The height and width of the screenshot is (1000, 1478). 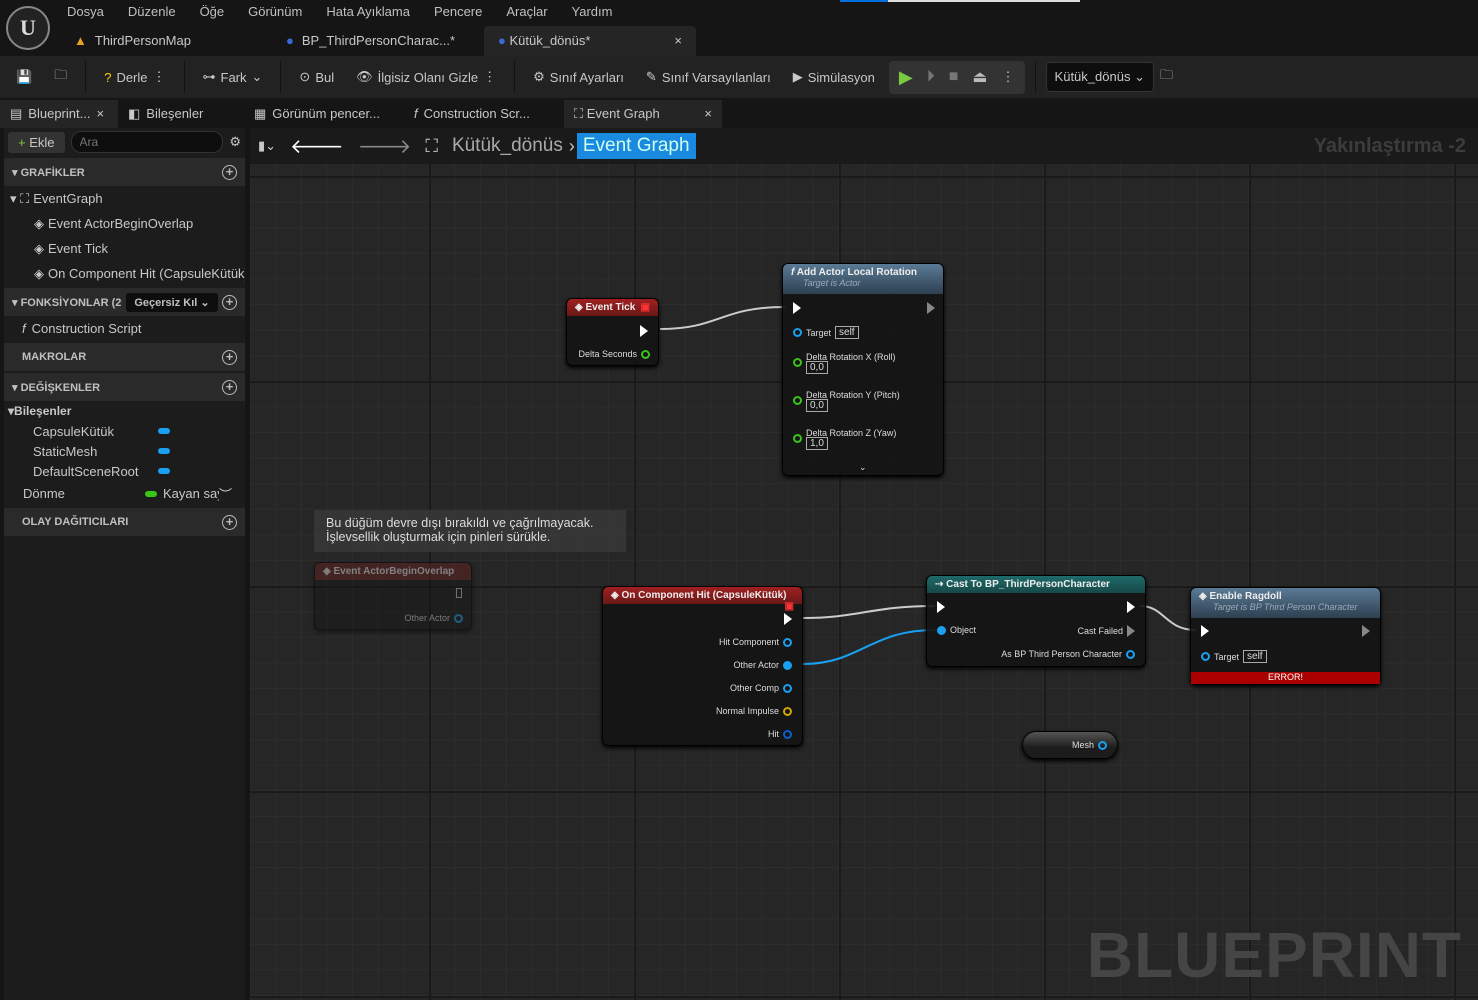 What do you see at coordinates (817, 443) in the screenshot?
I see `yaw-input: 1,0` at bounding box center [817, 443].